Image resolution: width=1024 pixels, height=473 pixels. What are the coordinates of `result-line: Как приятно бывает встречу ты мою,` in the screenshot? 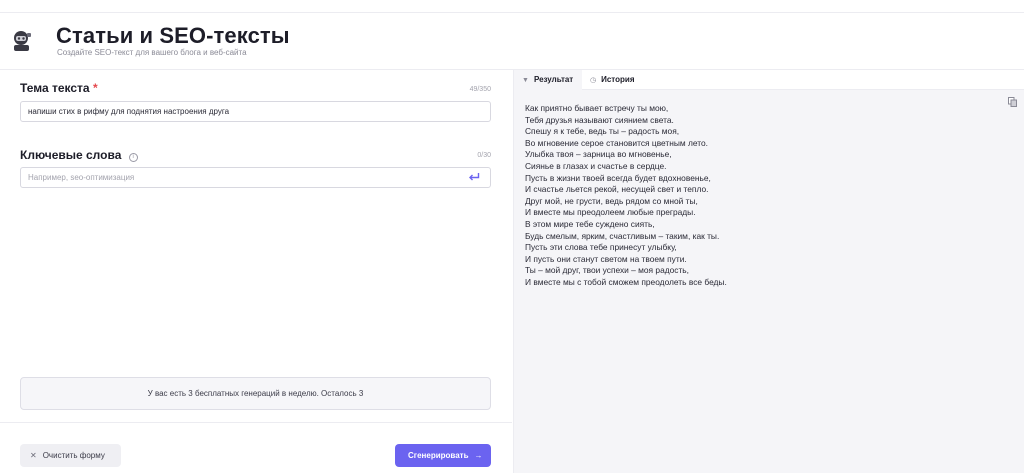 It's located at (597, 108).